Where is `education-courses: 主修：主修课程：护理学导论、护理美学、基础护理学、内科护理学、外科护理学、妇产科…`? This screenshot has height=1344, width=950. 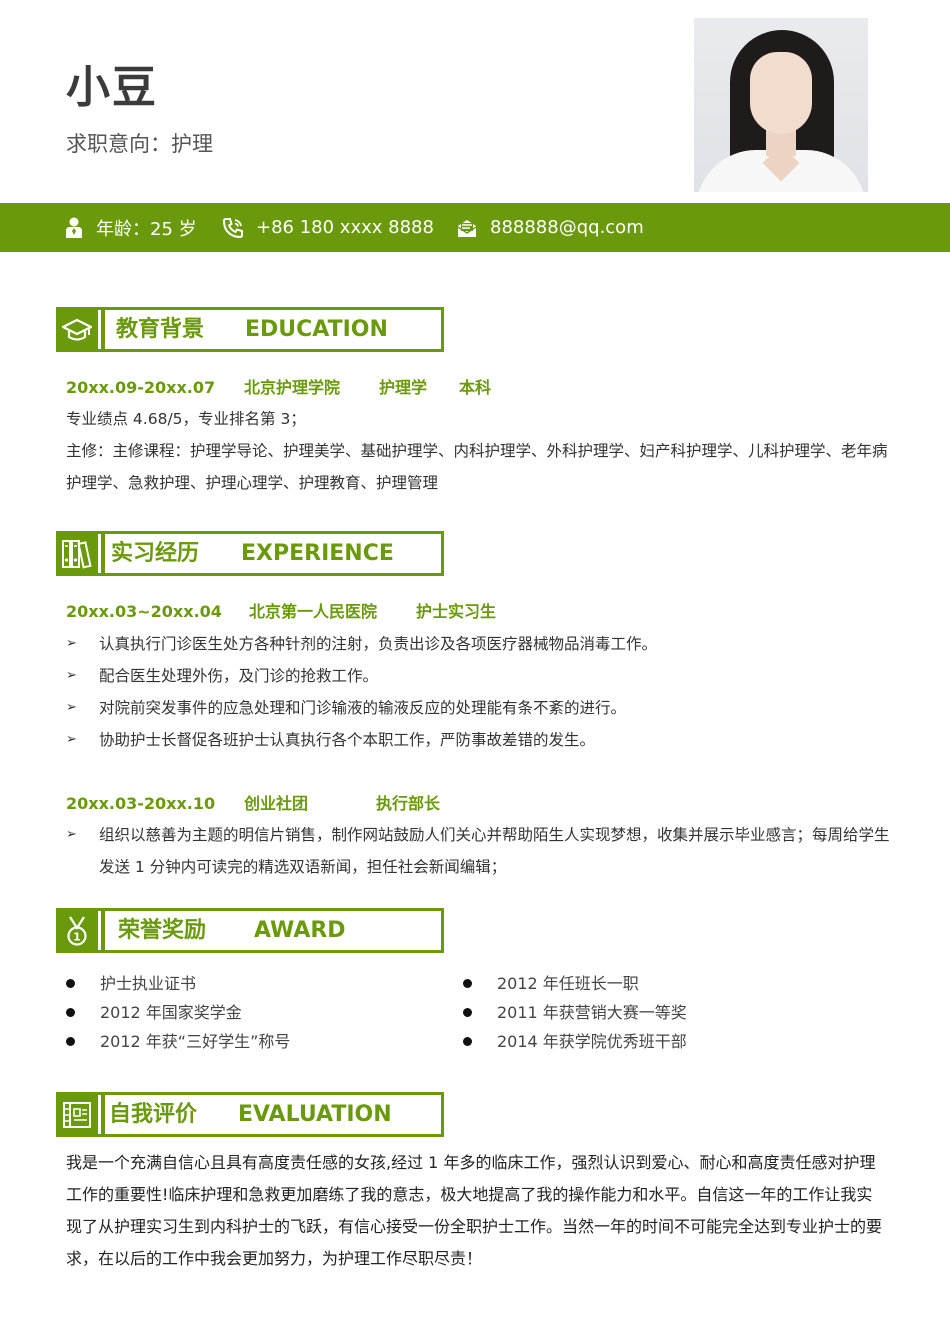 education-courses: 主修：主修课程：护理学导论、护理美学、基础护理学、内科护理学、外科护理学、妇产科… is located at coordinates (477, 467).